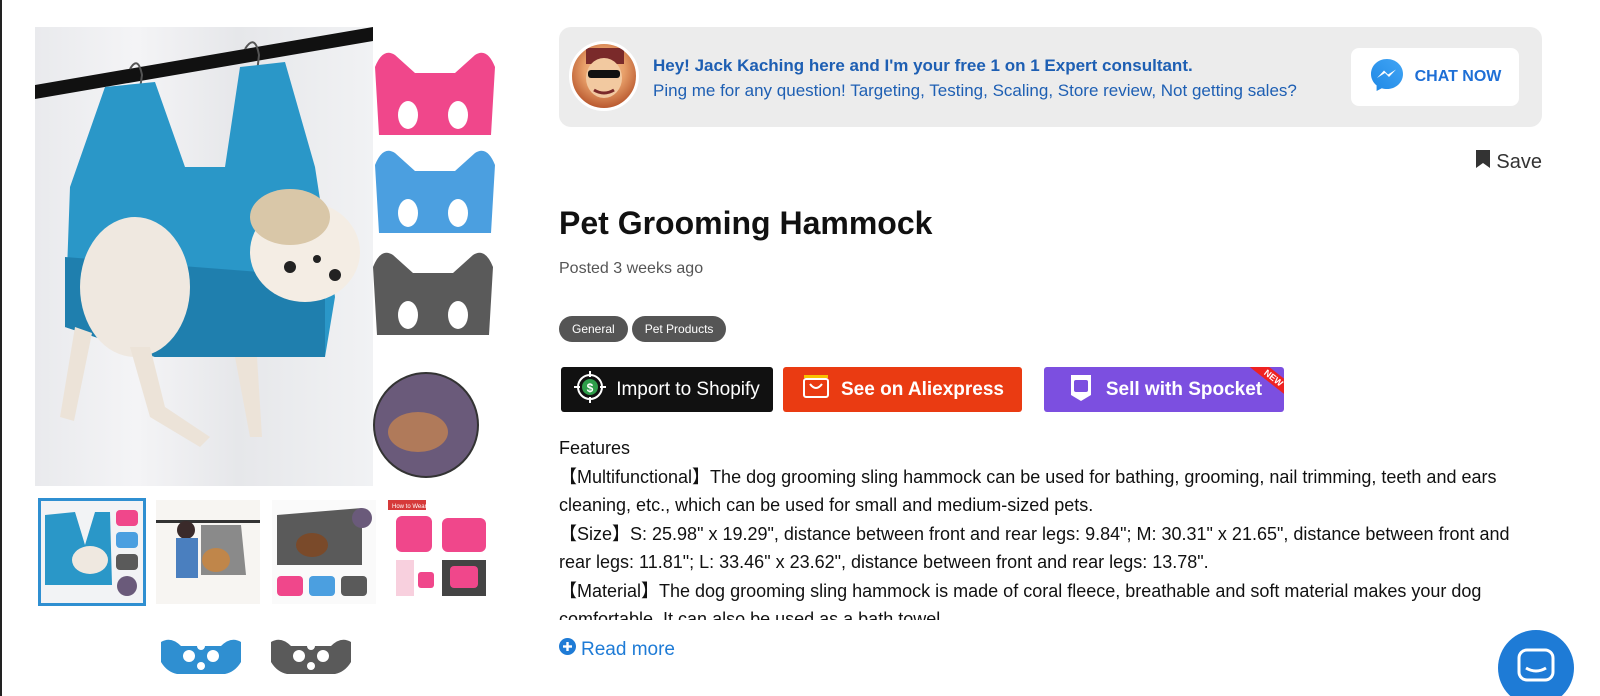 The width and height of the screenshot is (1600, 696). Describe the element at coordinates (1536, 672) in the screenshot. I see `chat-bubble-icon` at that location.